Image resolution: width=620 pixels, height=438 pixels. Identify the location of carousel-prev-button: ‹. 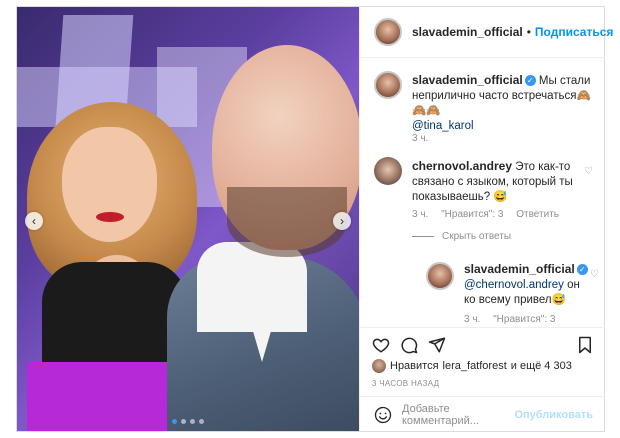
(34, 221).